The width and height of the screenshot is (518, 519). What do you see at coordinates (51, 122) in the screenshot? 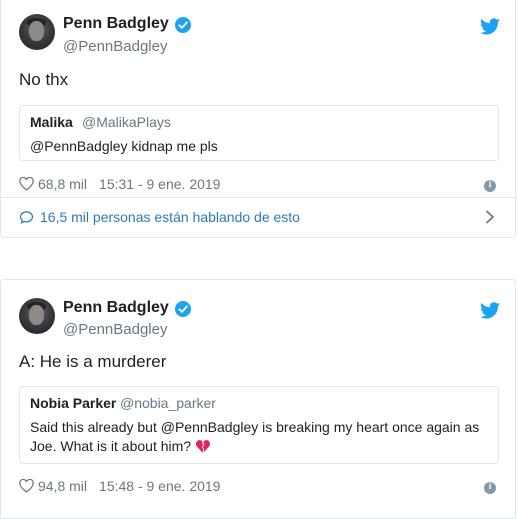
I see `quote-author-name: Malika` at bounding box center [51, 122].